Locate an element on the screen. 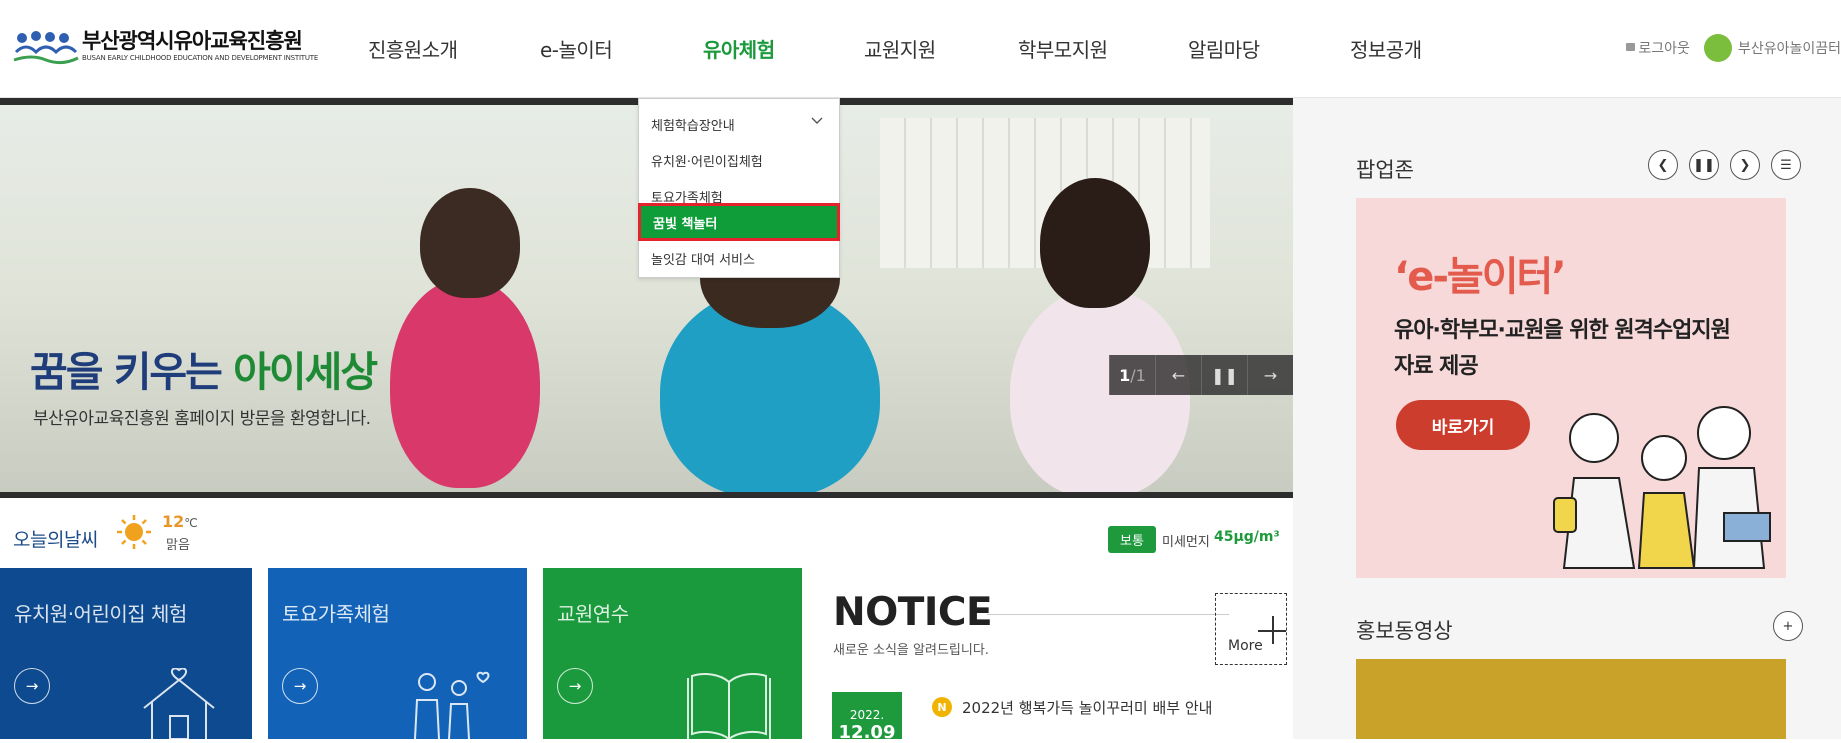 Image resolution: width=1841 pixels, height=743 pixels. chevron-right-icon: ❯ is located at coordinates (1745, 165).